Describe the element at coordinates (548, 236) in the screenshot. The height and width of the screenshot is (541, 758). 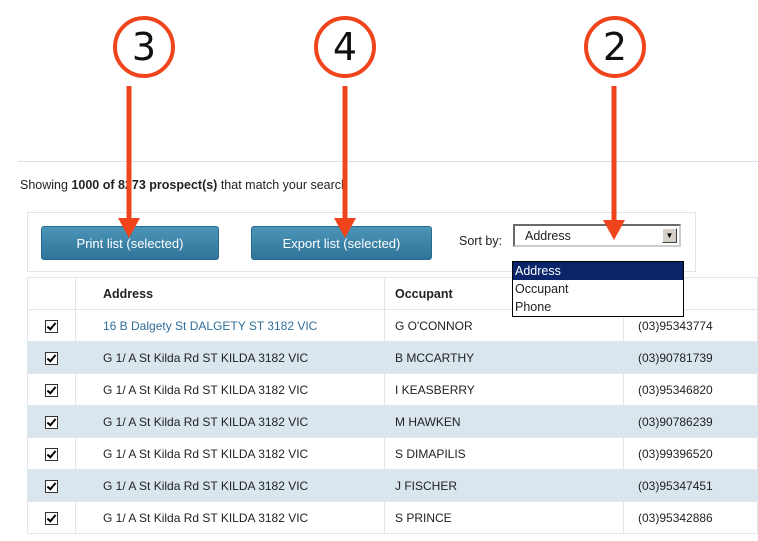
I see `sort-by-value: Address` at that location.